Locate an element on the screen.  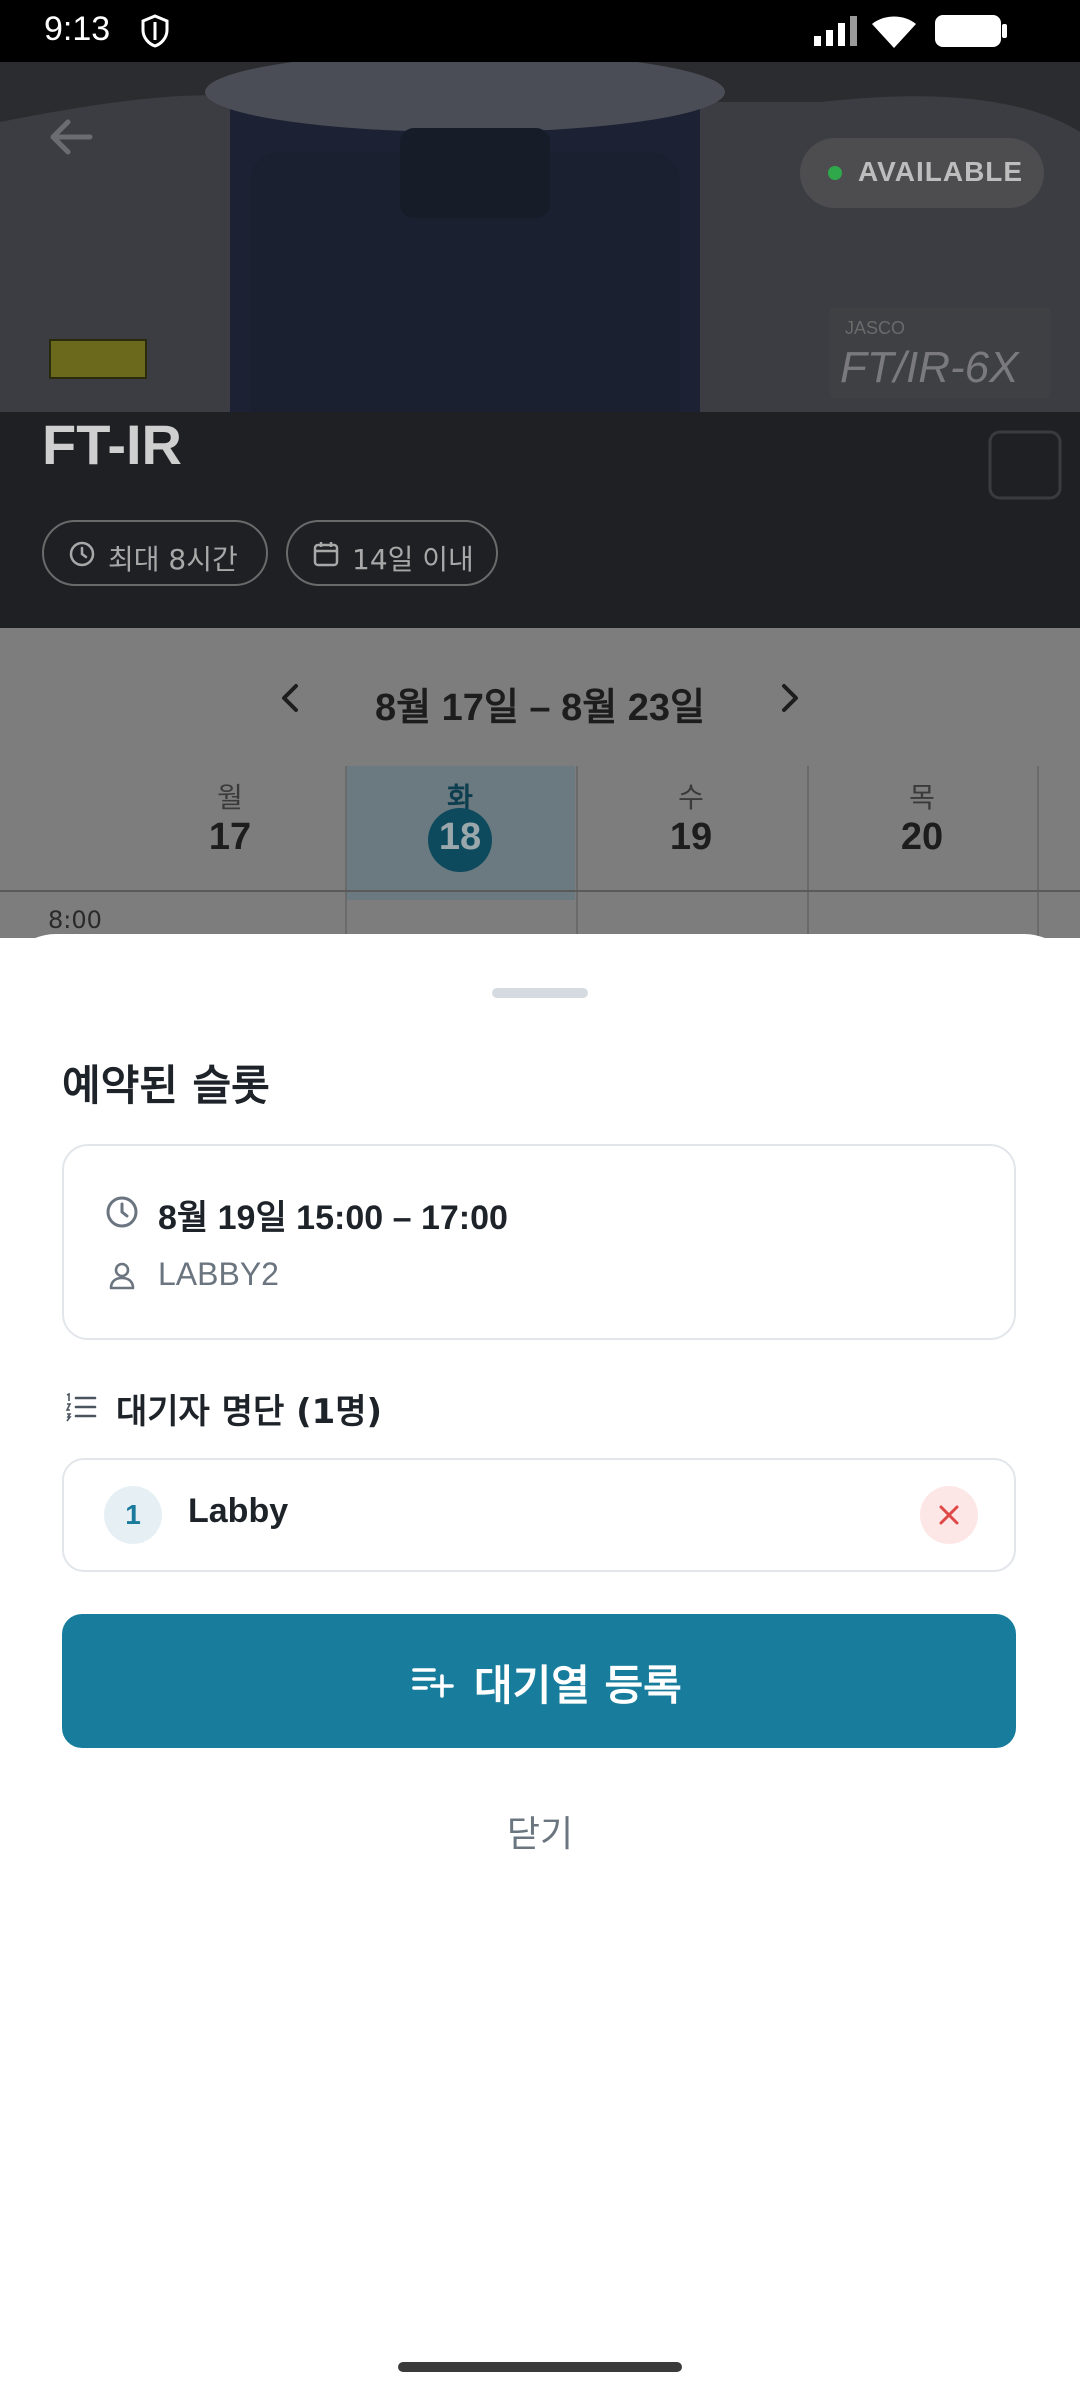
wifi-icon is located at coordinates (894, 32).